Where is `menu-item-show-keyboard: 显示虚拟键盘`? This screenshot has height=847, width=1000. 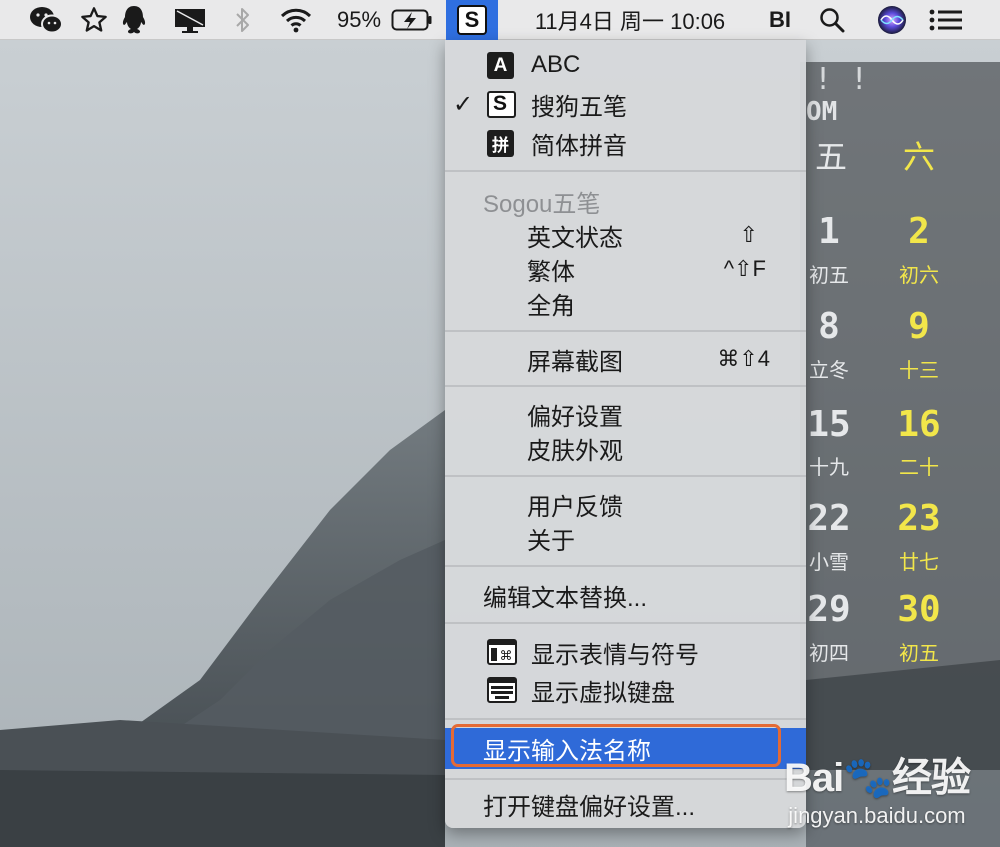 menu-item-show-keyboard: 显示虚拟键盘 is located at coordinates (625, 690).